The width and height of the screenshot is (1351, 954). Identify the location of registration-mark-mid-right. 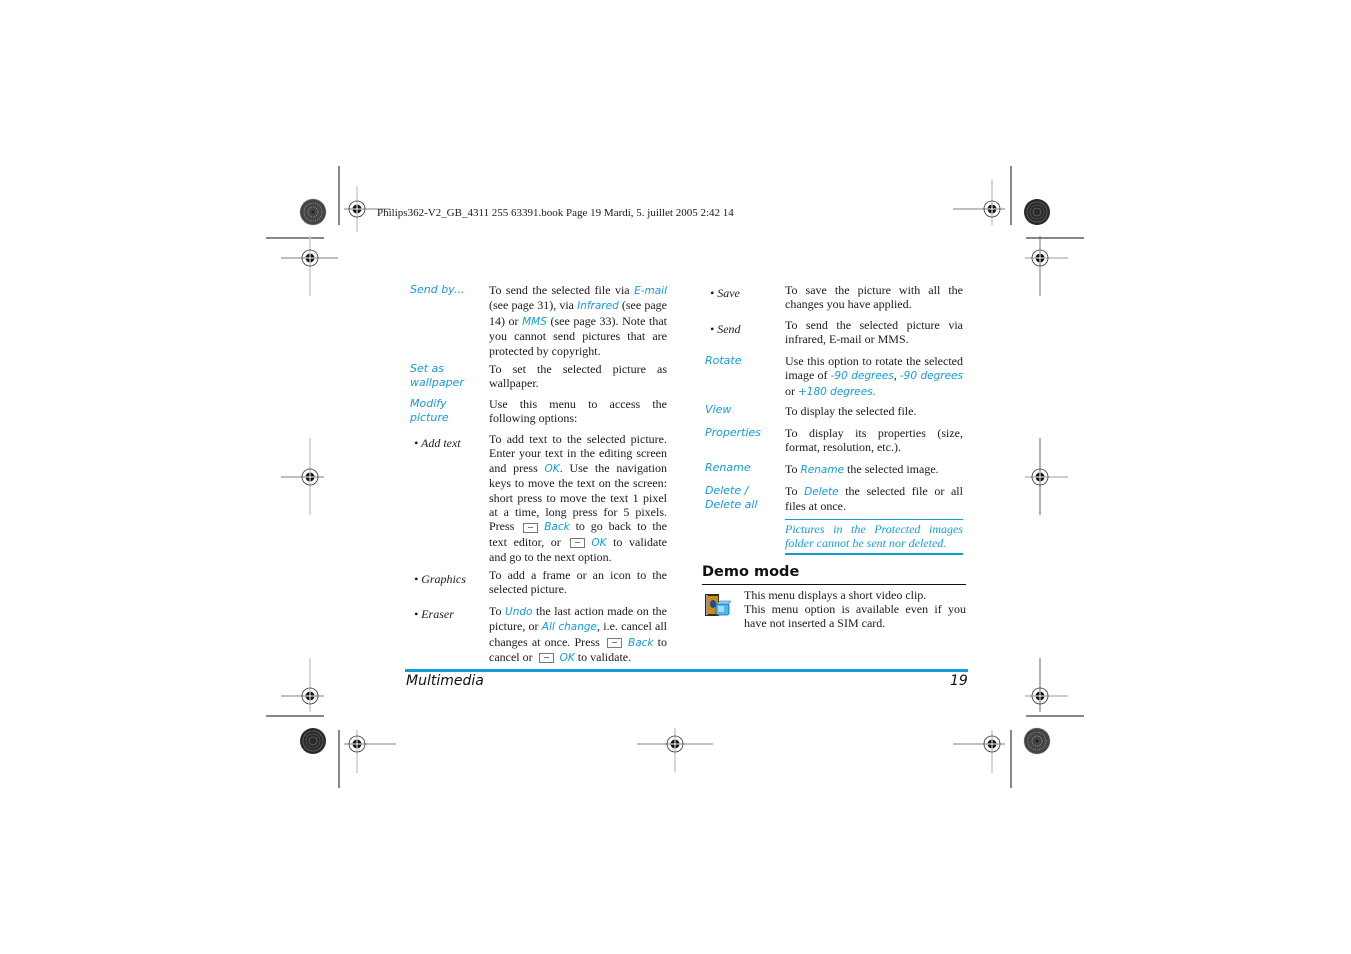
(1046, 476).